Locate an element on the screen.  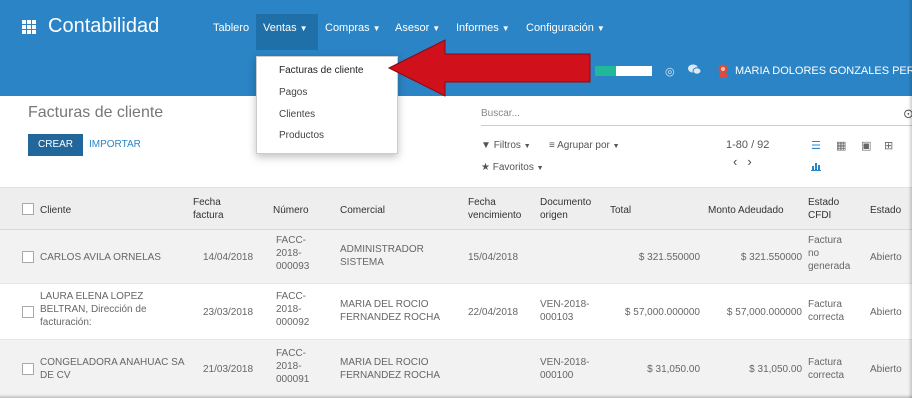
menu-asesor: Asesor ▼ is located at coordinates (417, 28).